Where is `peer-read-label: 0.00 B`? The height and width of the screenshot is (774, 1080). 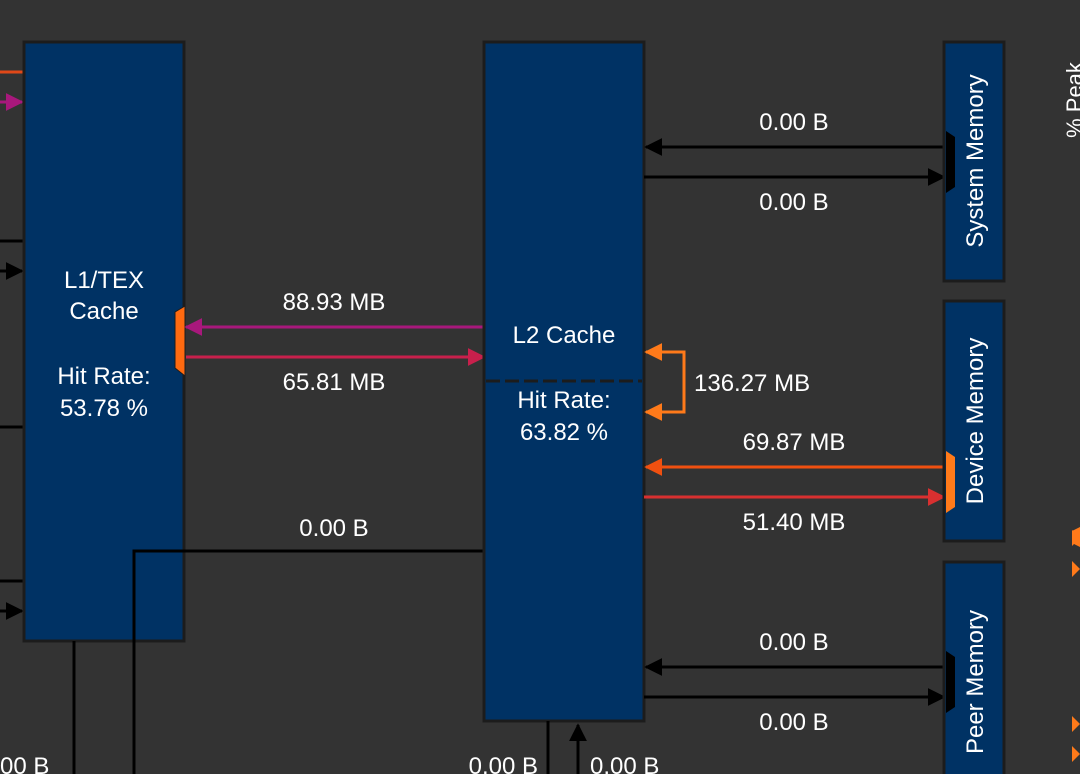
peer-read-label: 0.00 B is located at coordinates (793, 642).